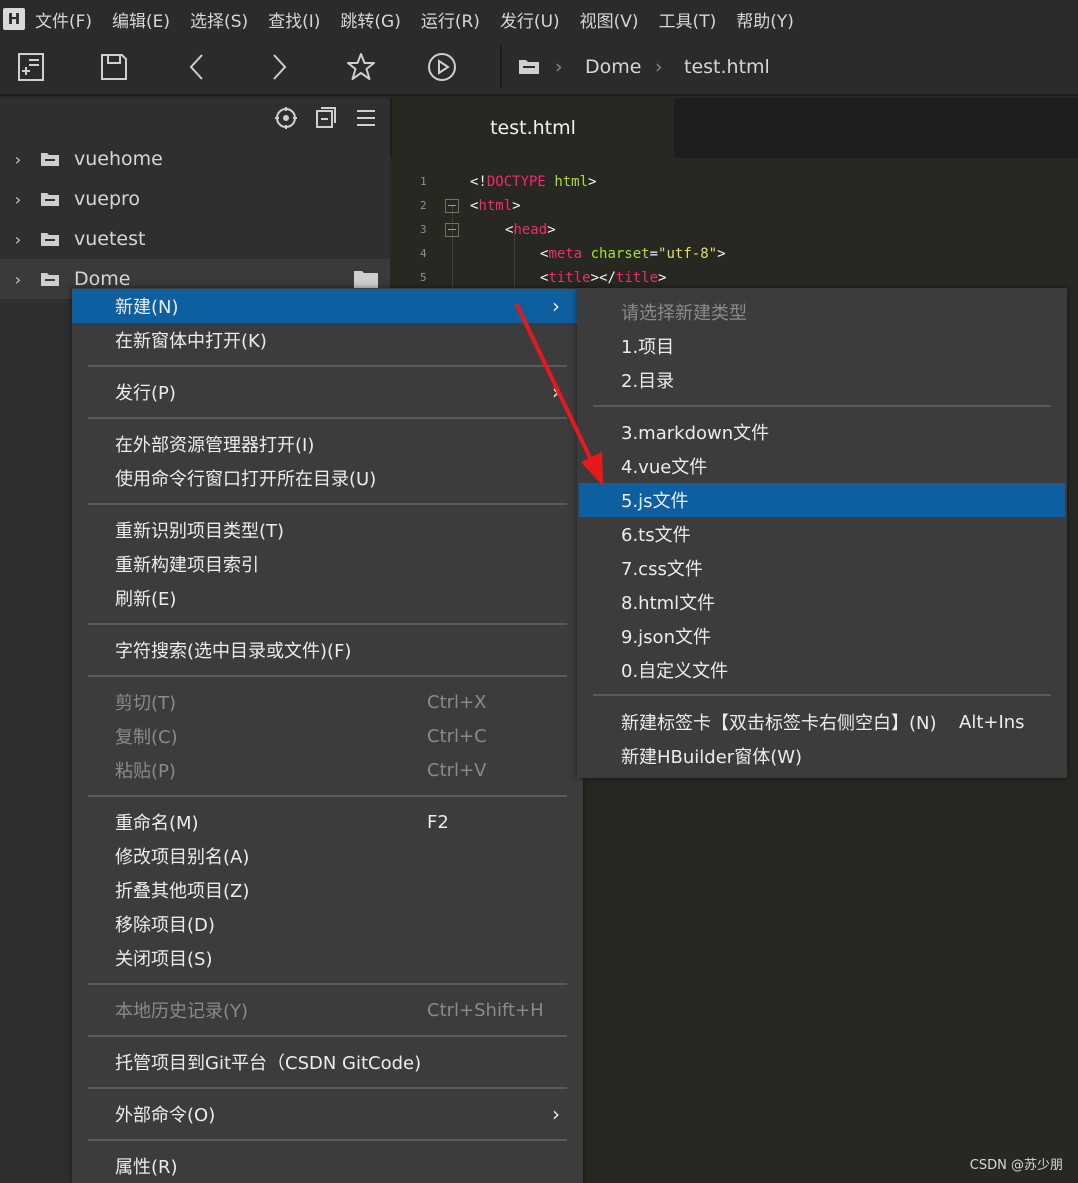  Describe the element at coordinates (366, 279) in the screenshot. I see `open-folder-icon` at that location.